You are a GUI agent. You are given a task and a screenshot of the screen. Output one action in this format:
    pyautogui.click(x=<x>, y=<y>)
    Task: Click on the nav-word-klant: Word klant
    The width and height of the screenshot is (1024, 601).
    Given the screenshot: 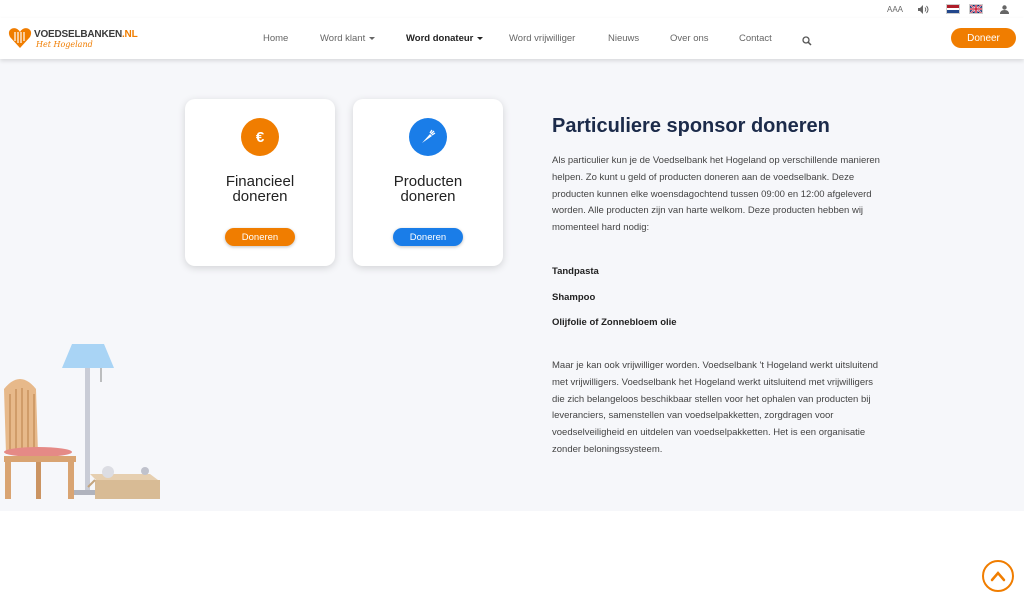 What is the action you would take?
    pyautogui.click(x=348, y=38)
    